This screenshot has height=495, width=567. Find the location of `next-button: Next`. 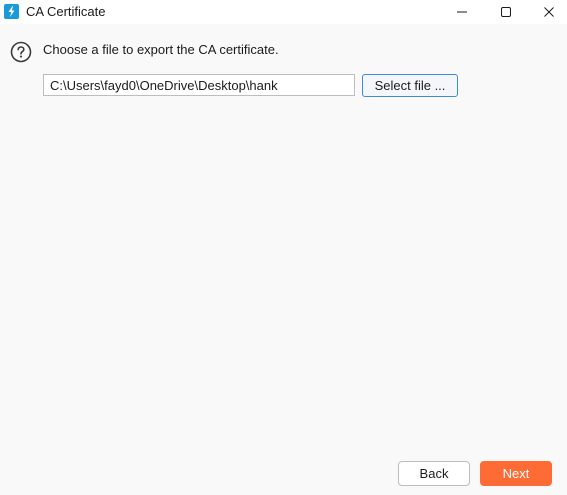

next-button: Next is located at coordinates (516, 473).